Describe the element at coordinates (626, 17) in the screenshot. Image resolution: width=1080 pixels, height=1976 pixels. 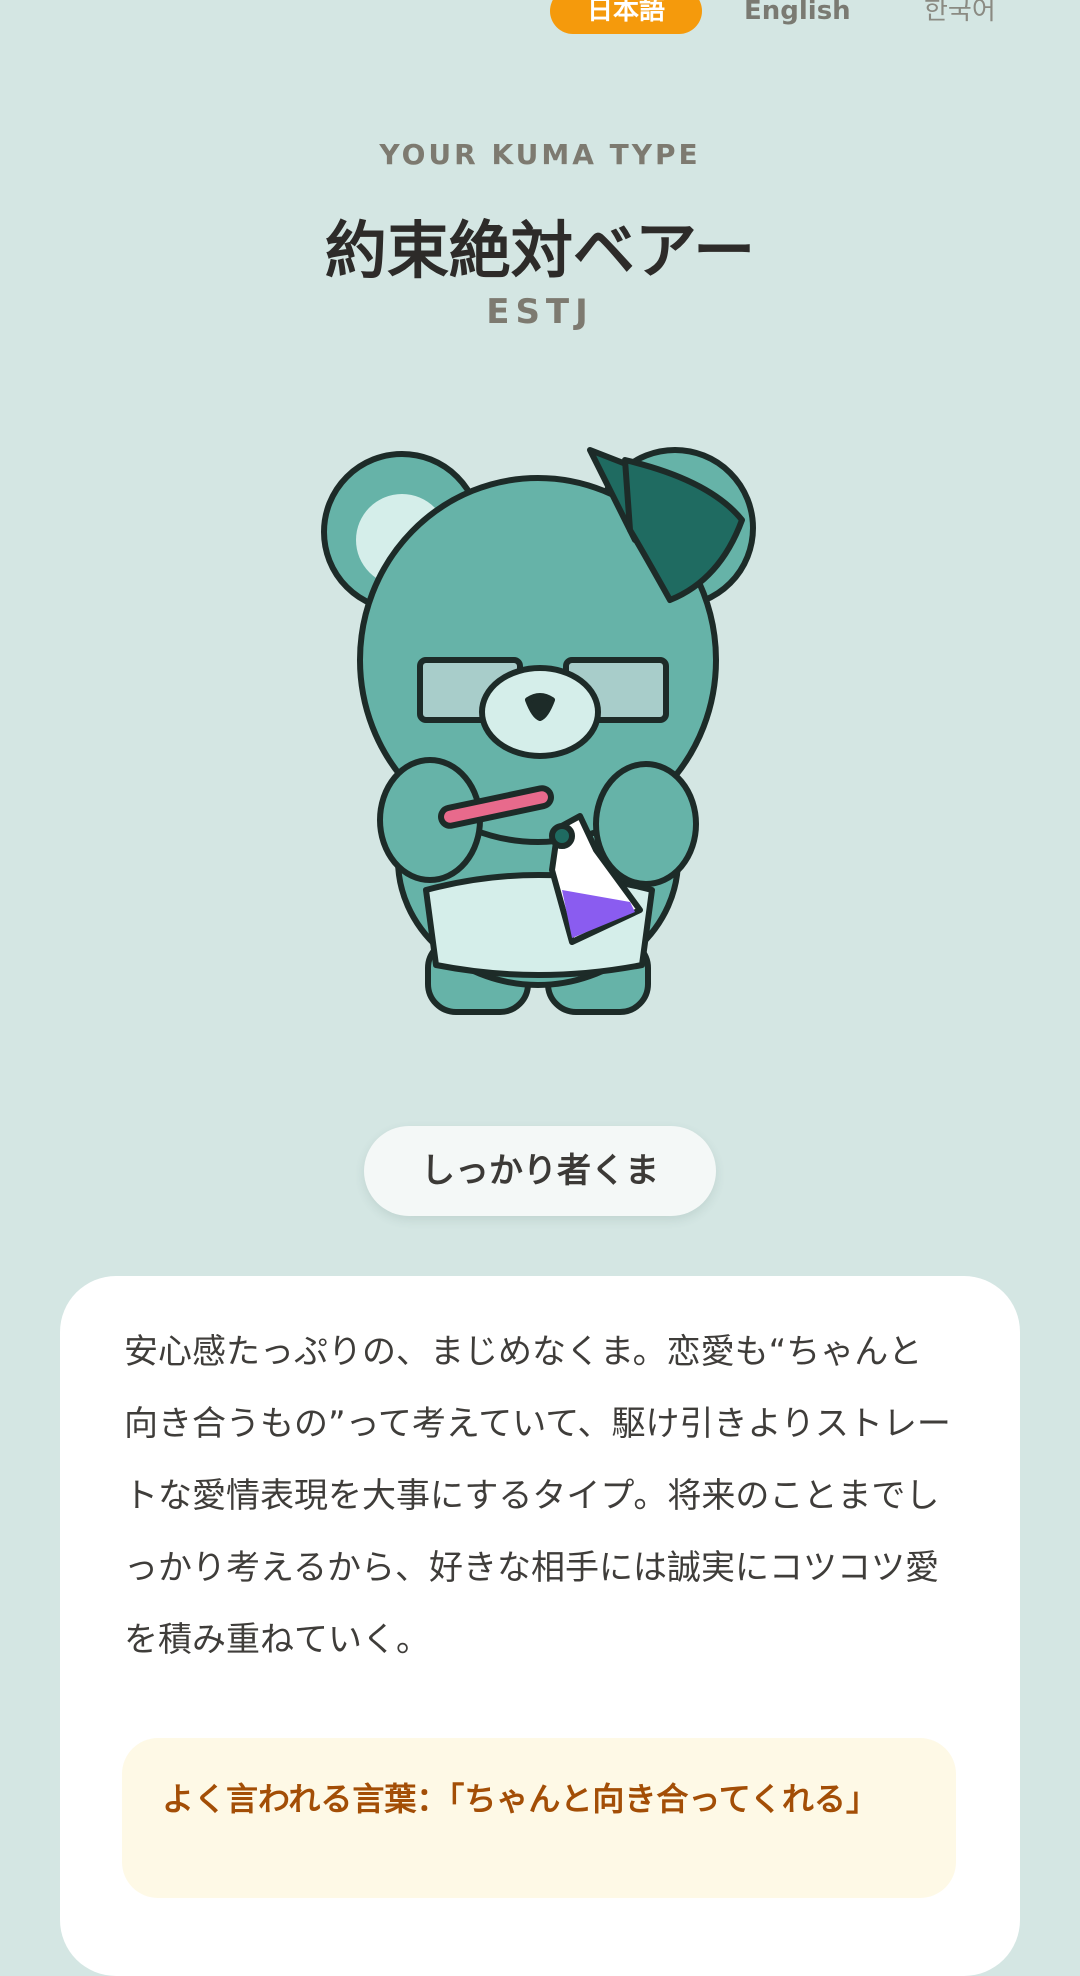
I see `lang-button-japanese: 日本語` at that location.